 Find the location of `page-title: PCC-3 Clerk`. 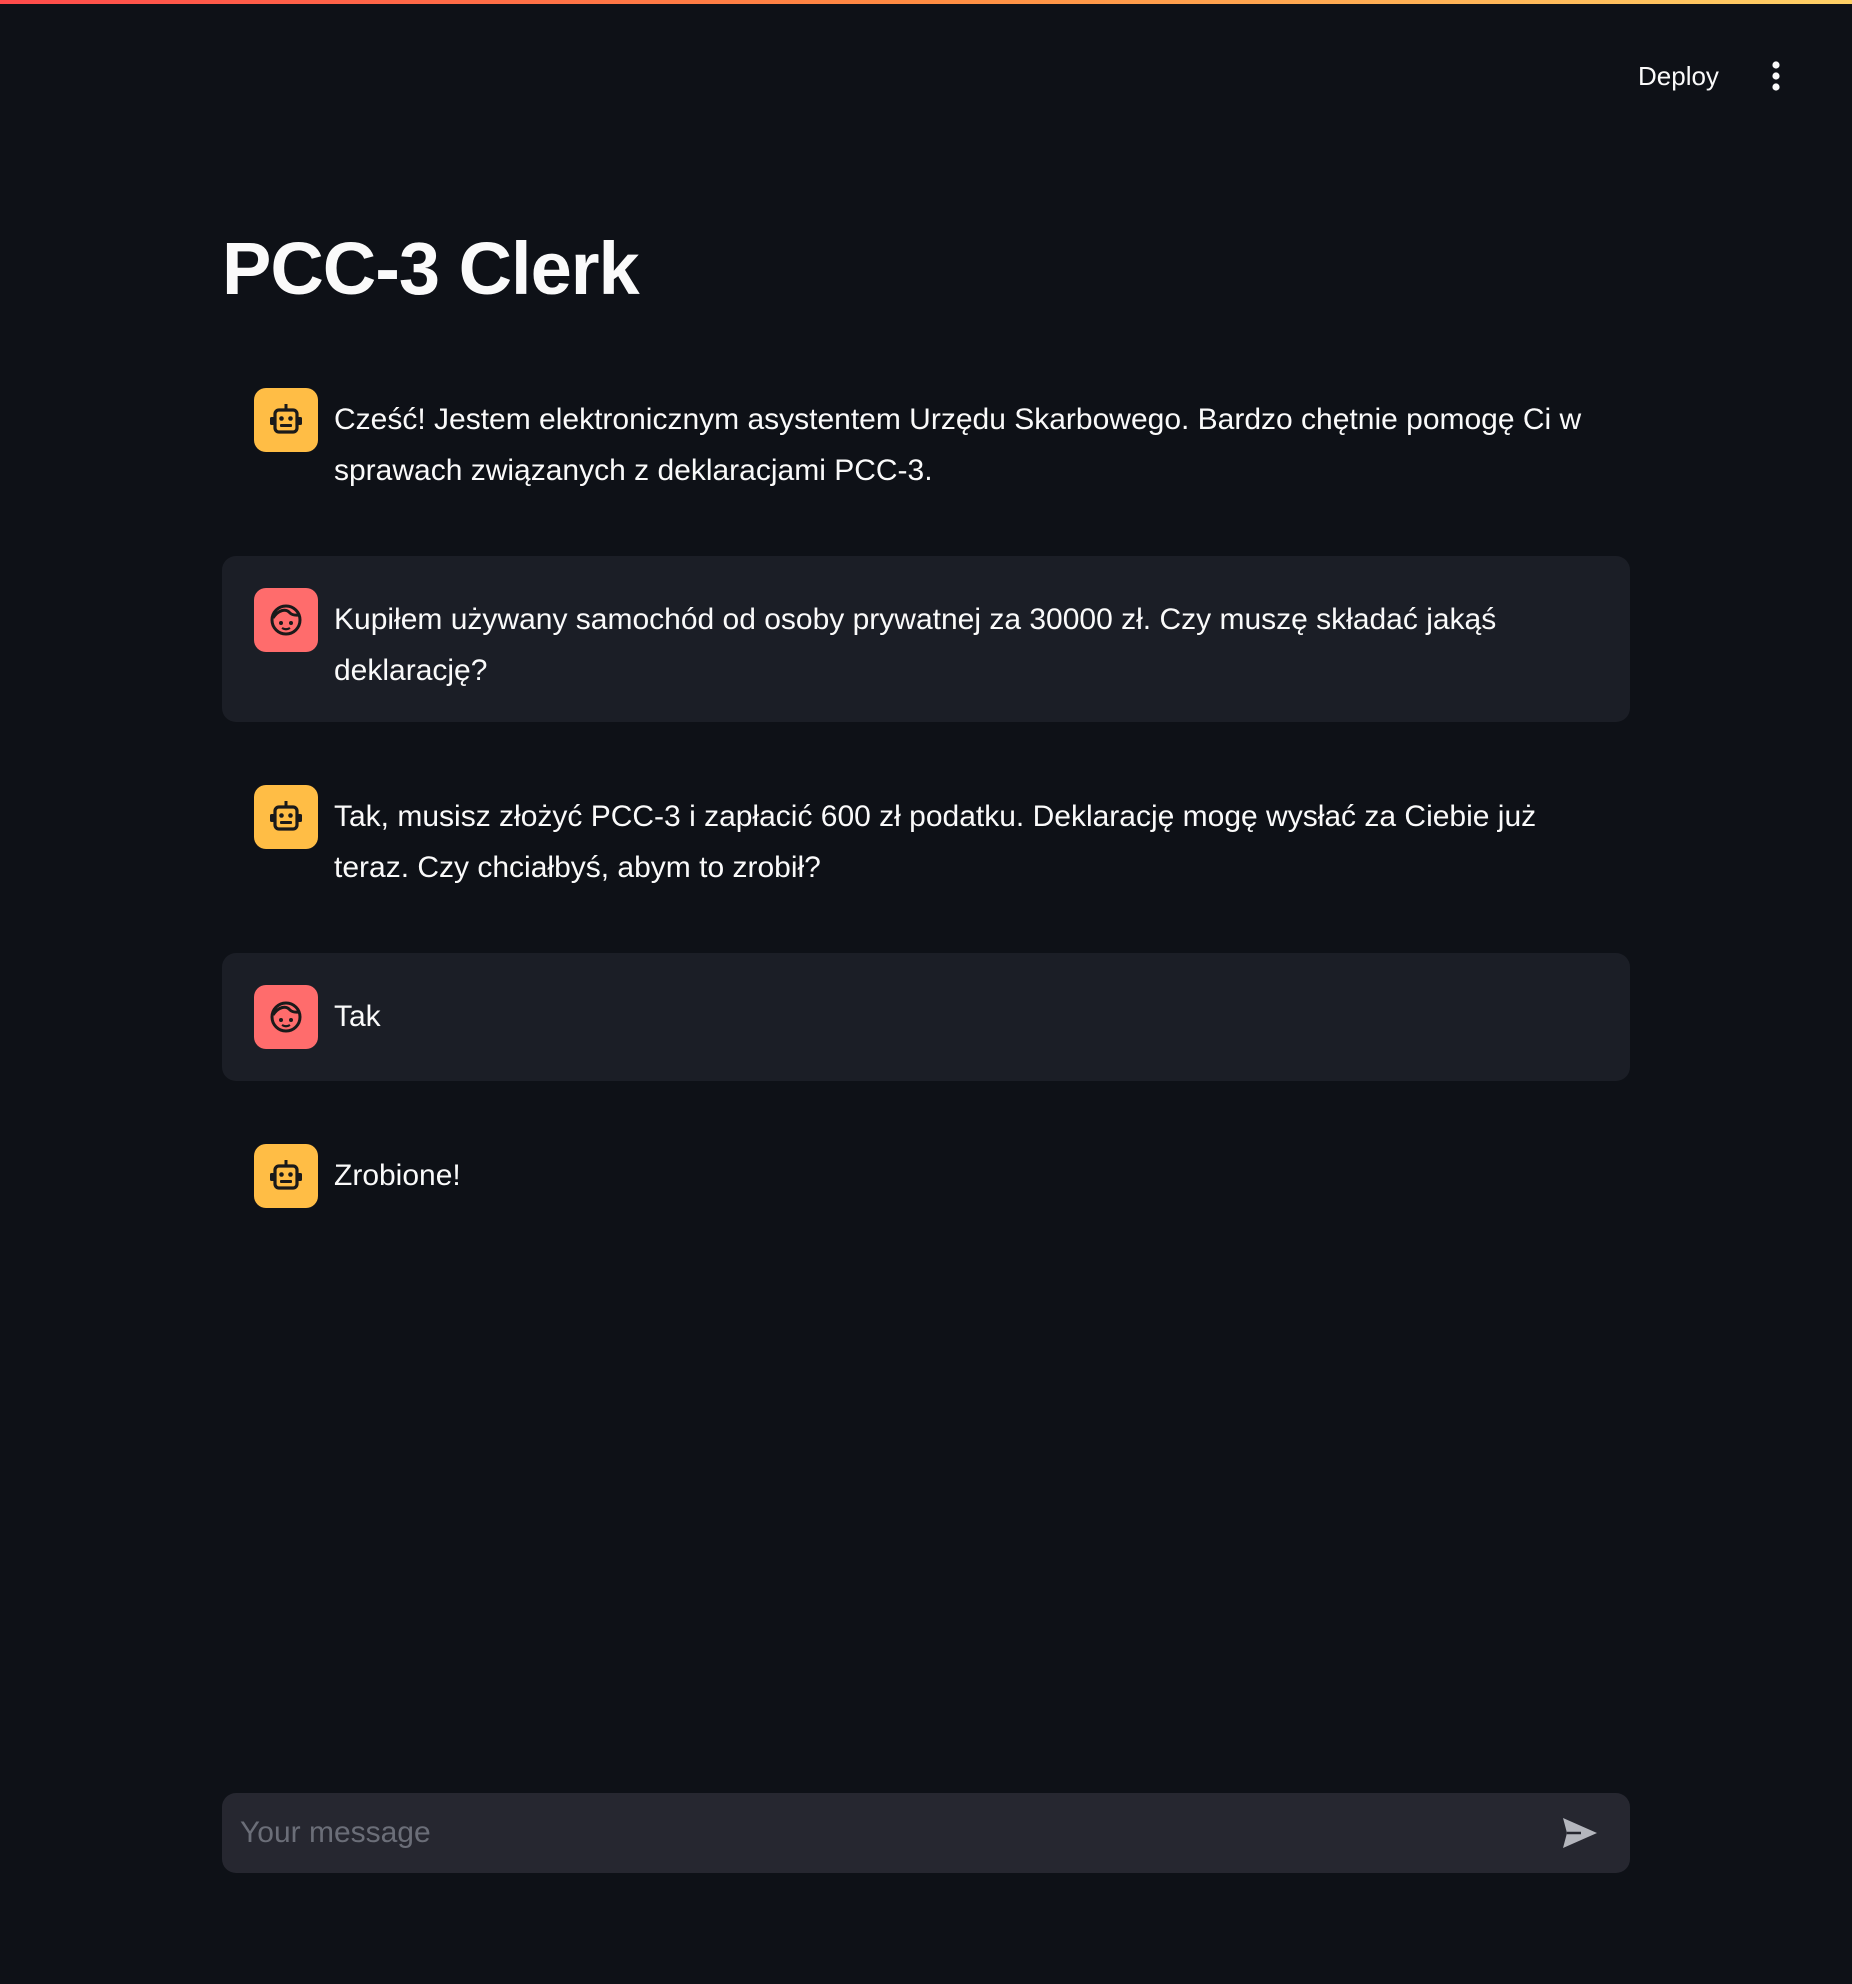

page-title: PCC-3 Clerk is located at coordinates (431, 268).